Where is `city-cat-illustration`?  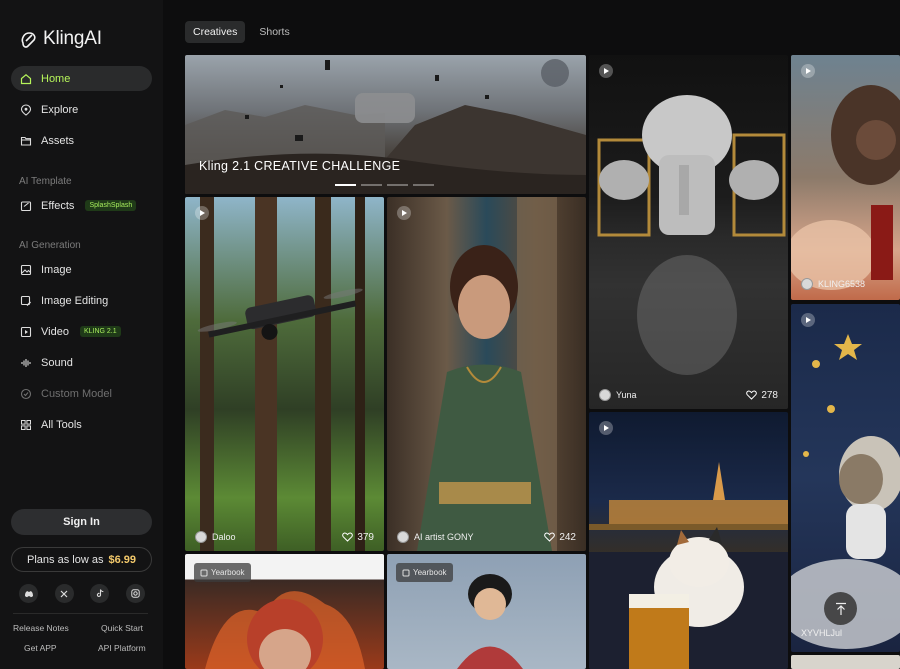
city-cat-illustration is located at coordinates (688, 565).